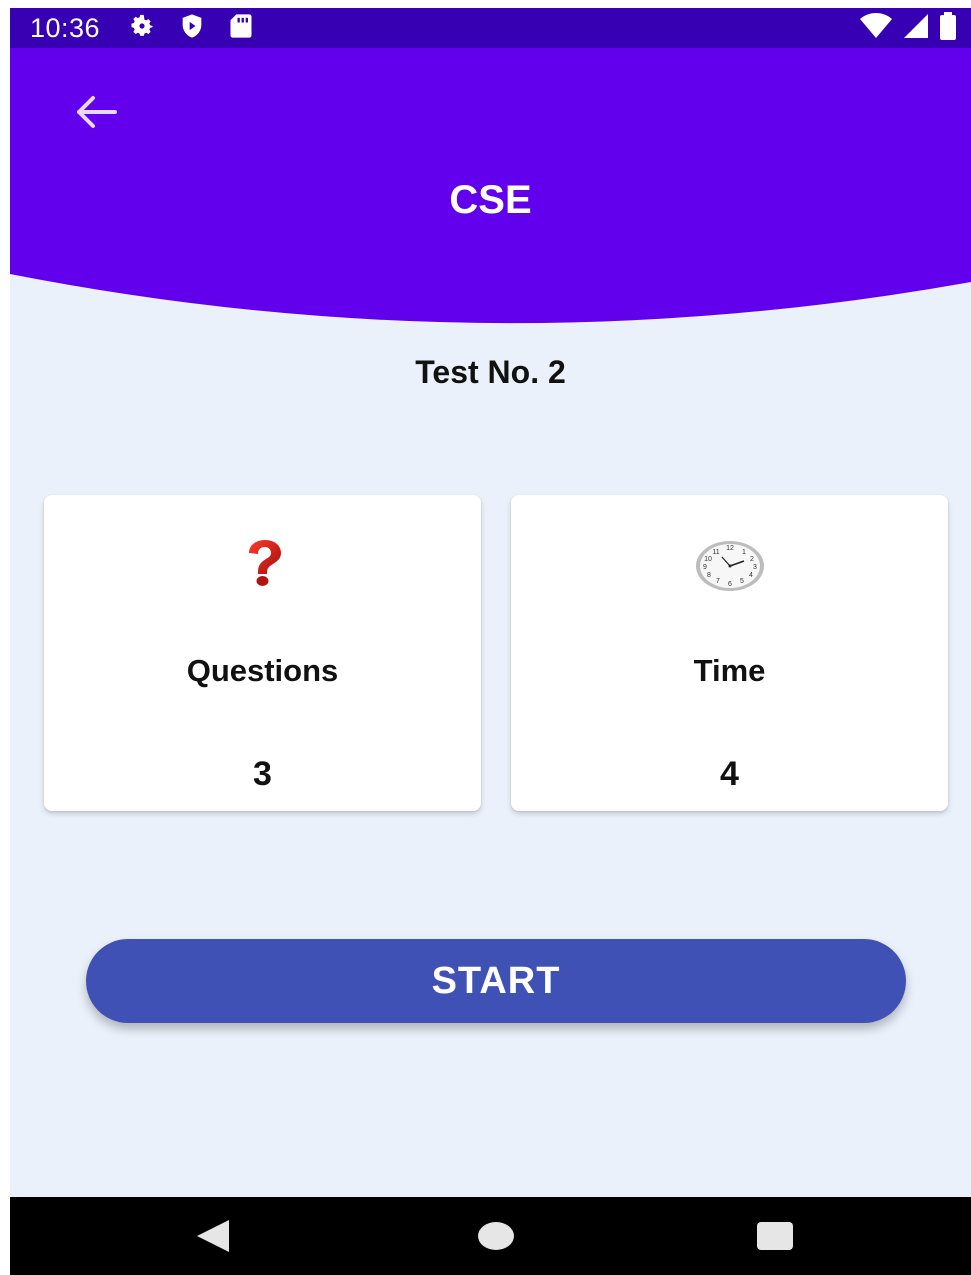 This screenshot has width=971, height=1275. I want to click on svg-text: 3, so click(755, 567).